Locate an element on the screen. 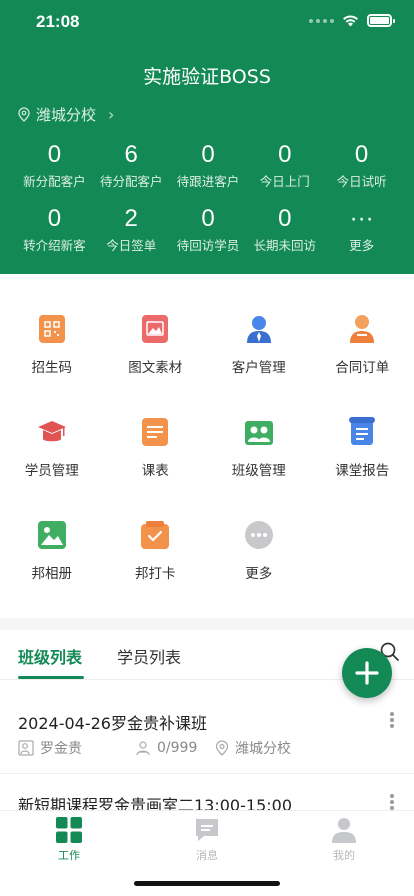  stat-pending-revisit: 0 待回访学员 is located at coordinates (208, 236).